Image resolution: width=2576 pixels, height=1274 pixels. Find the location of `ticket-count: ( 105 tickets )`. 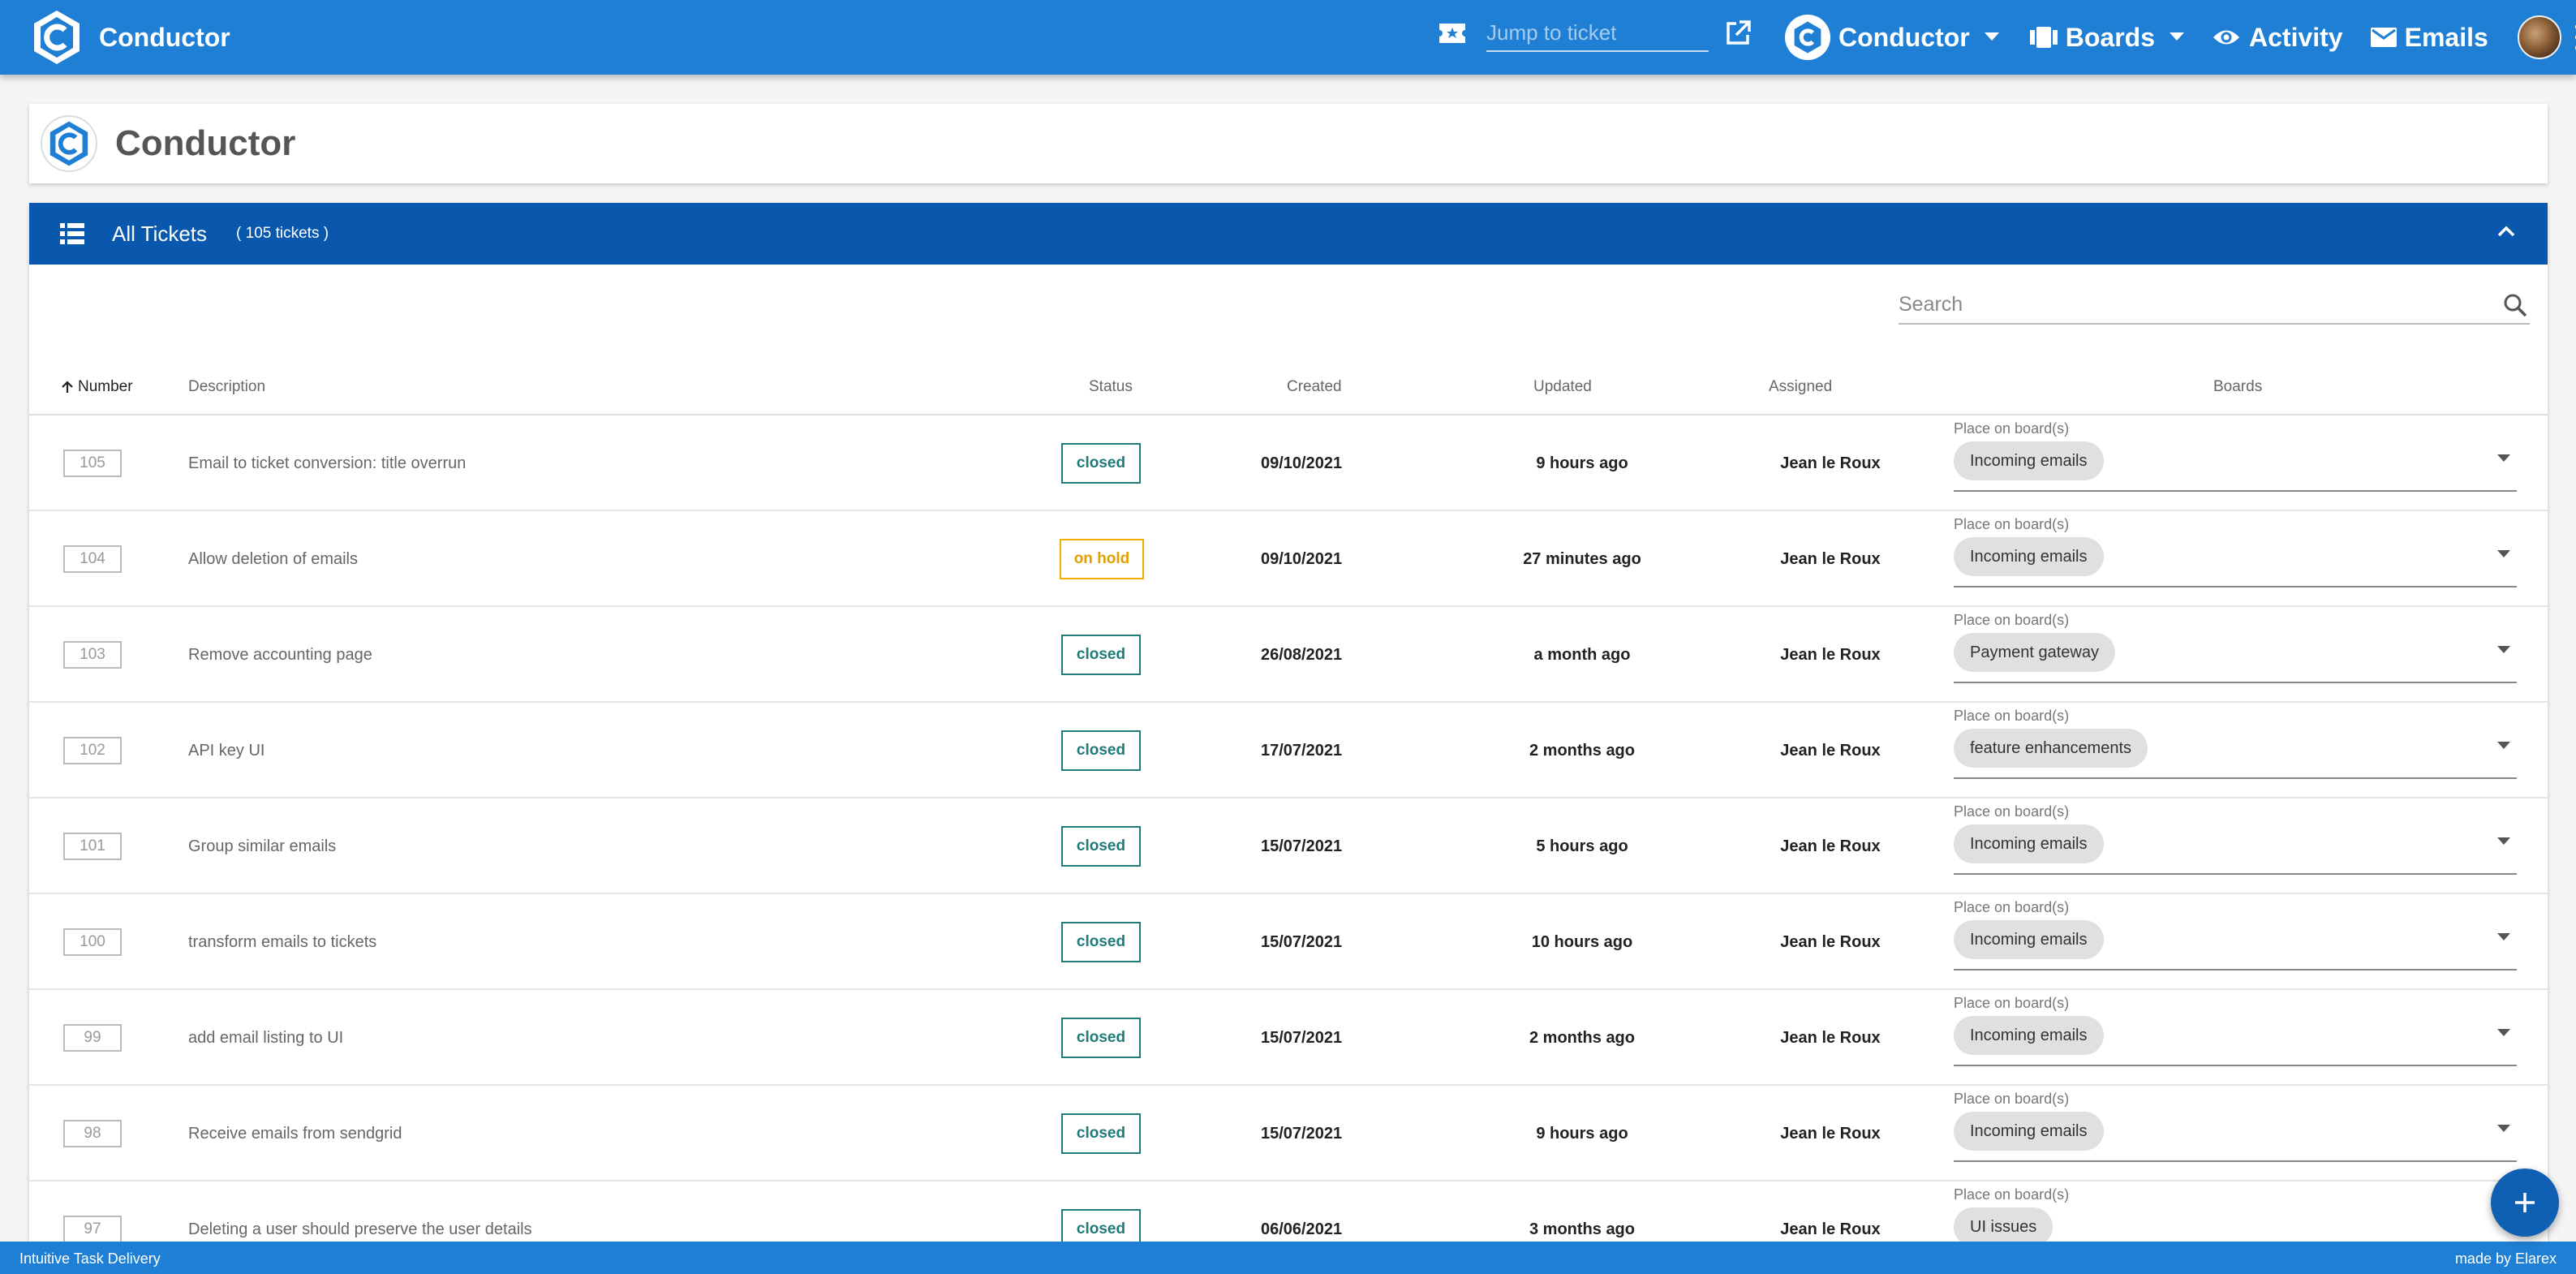

ticket-count: ( 105 tickets ) is located at coordinates (282, 233).